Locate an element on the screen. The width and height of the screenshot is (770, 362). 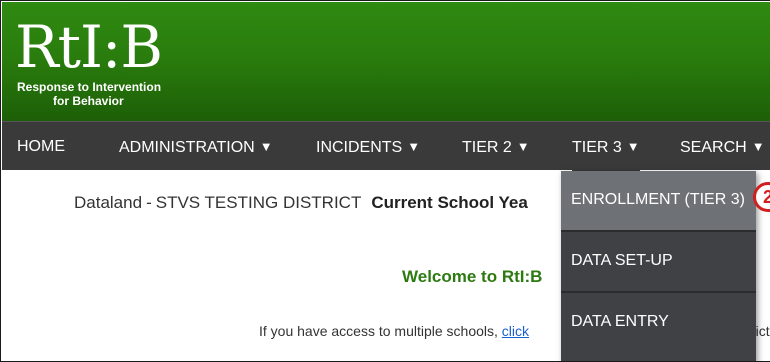
switch-school-link: click is located at coordinates (515, 331).